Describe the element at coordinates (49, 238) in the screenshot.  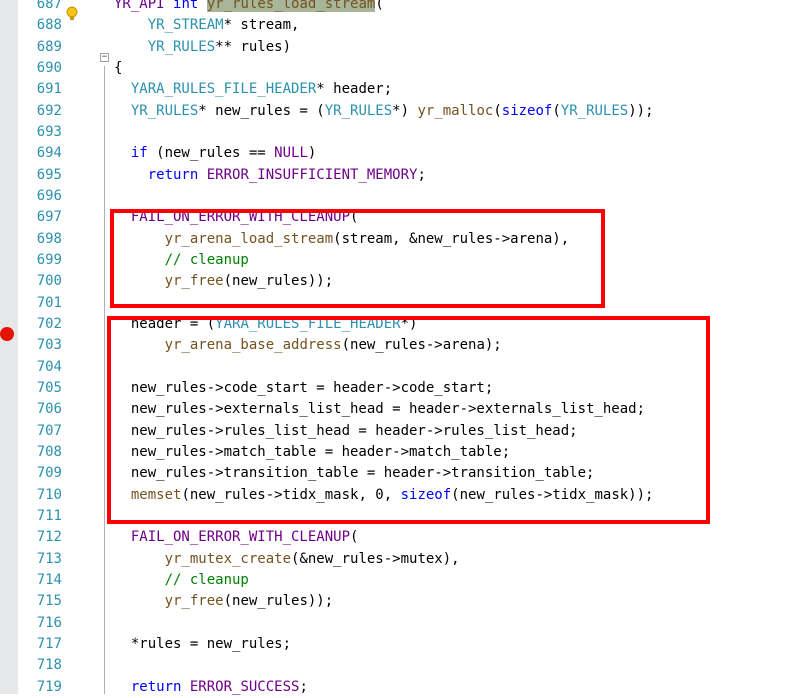
I see `line-number: 698` at that location.